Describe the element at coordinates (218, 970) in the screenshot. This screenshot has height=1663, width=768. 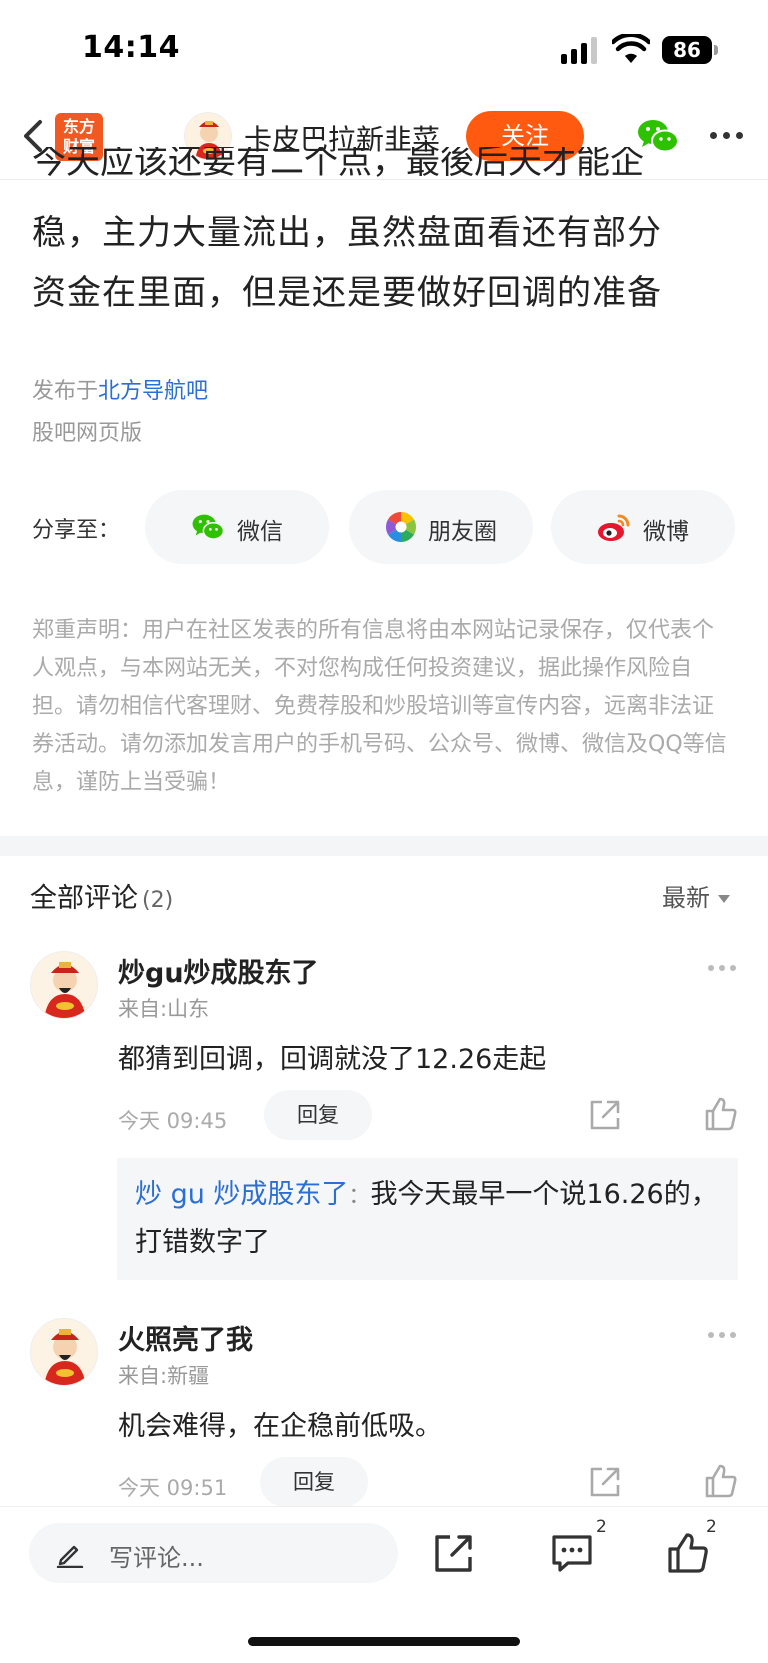
I see `commenter-name: 炒gu炒成股东了` at that location.